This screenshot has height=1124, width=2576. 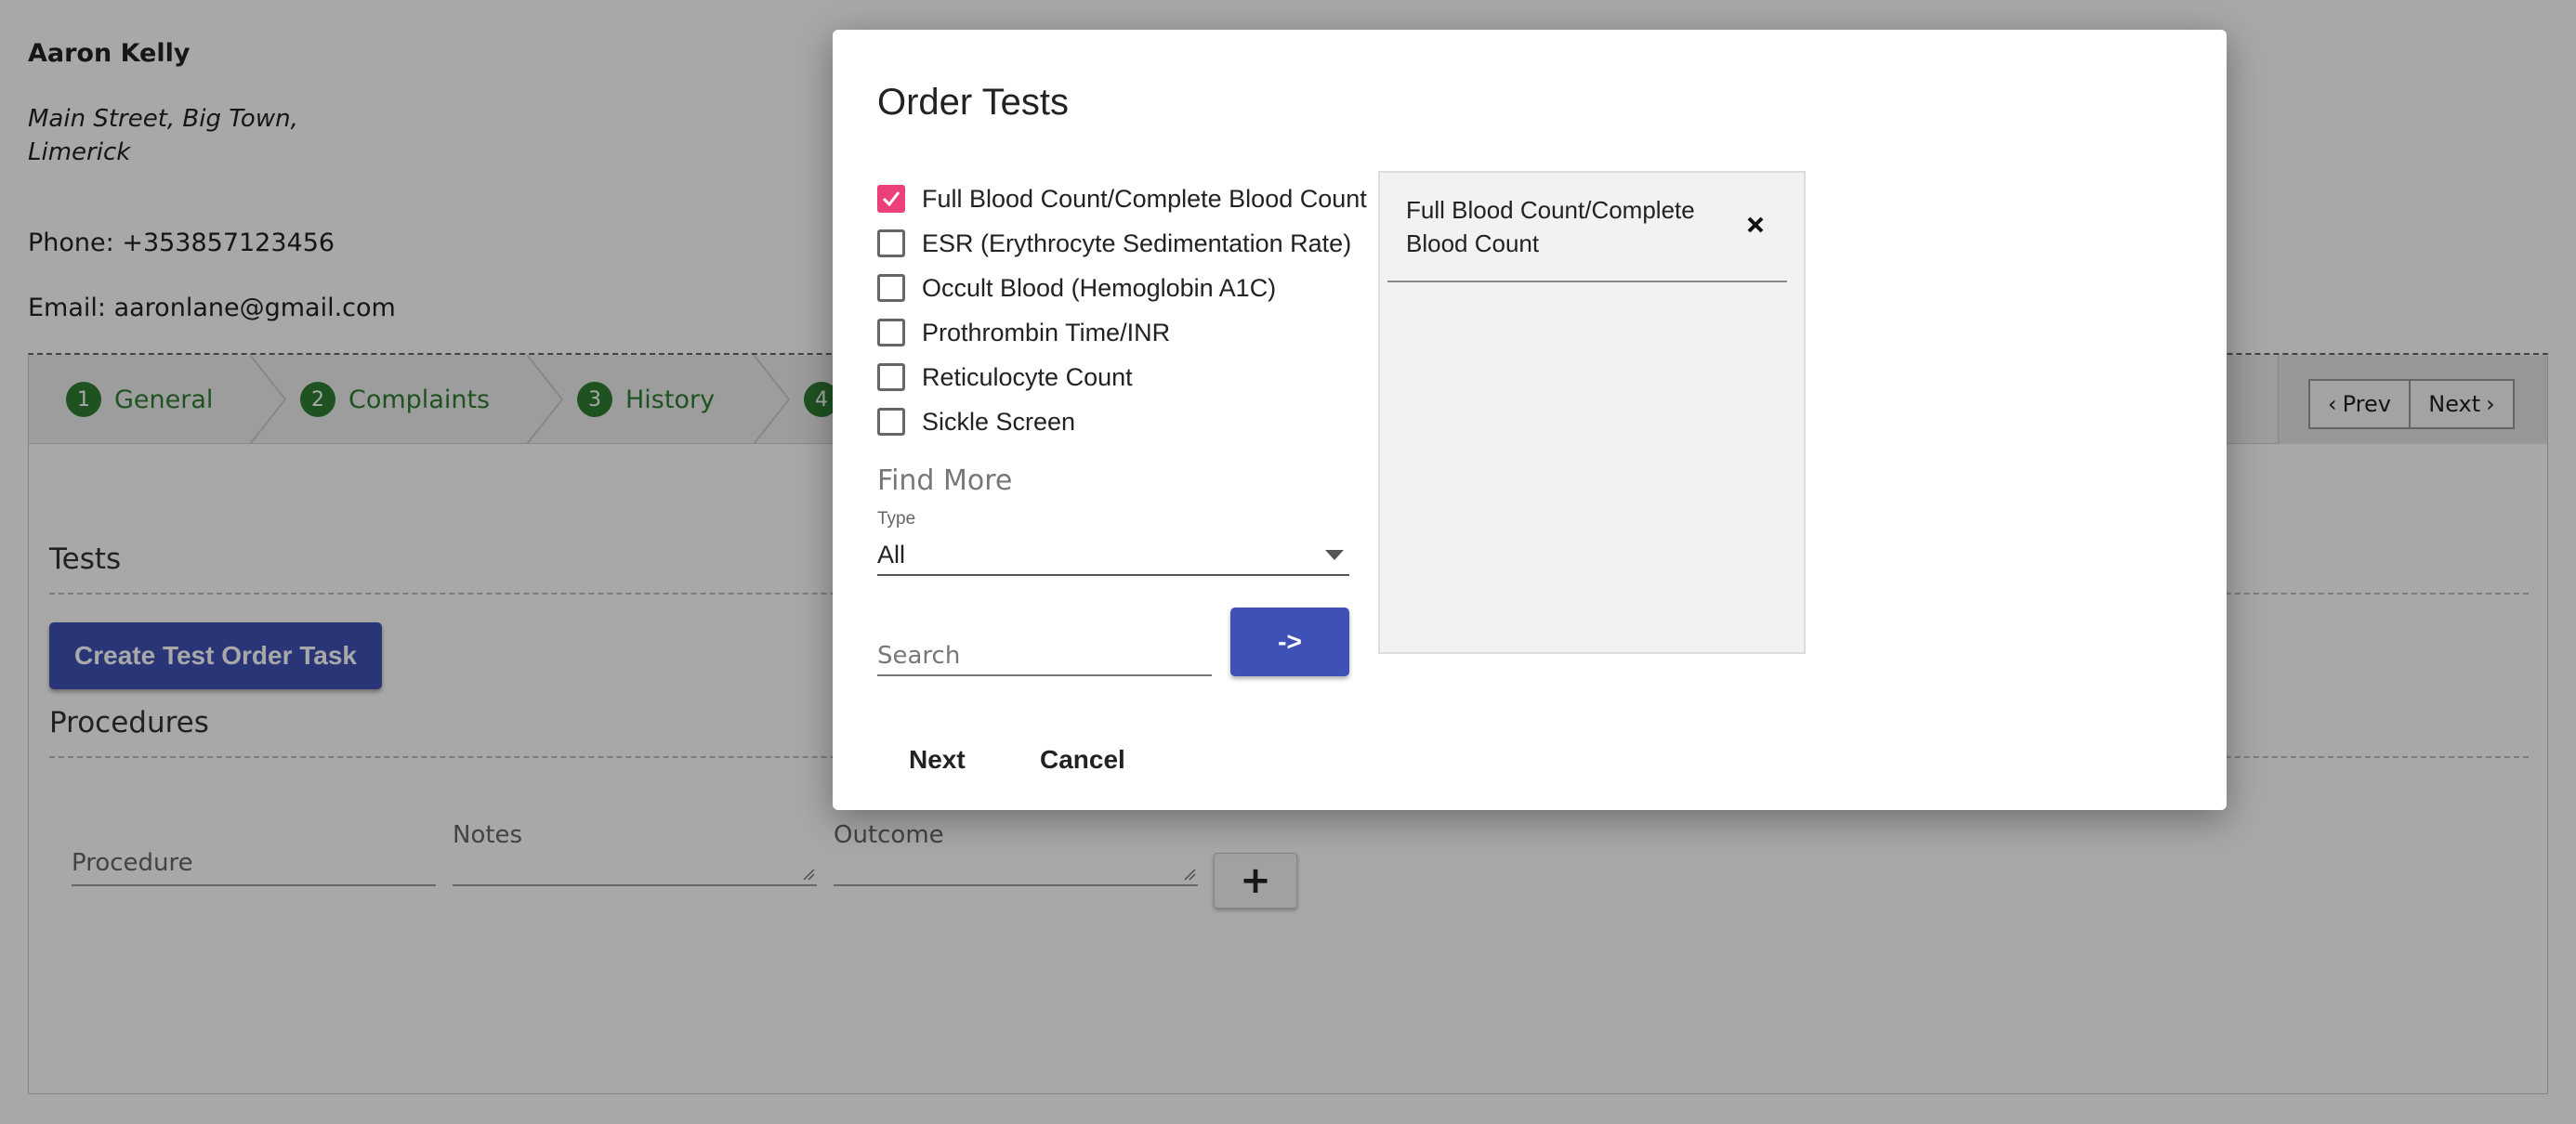 I want to click on test-label: Prothrombin Time/INR, so click(x=1046, y=332).